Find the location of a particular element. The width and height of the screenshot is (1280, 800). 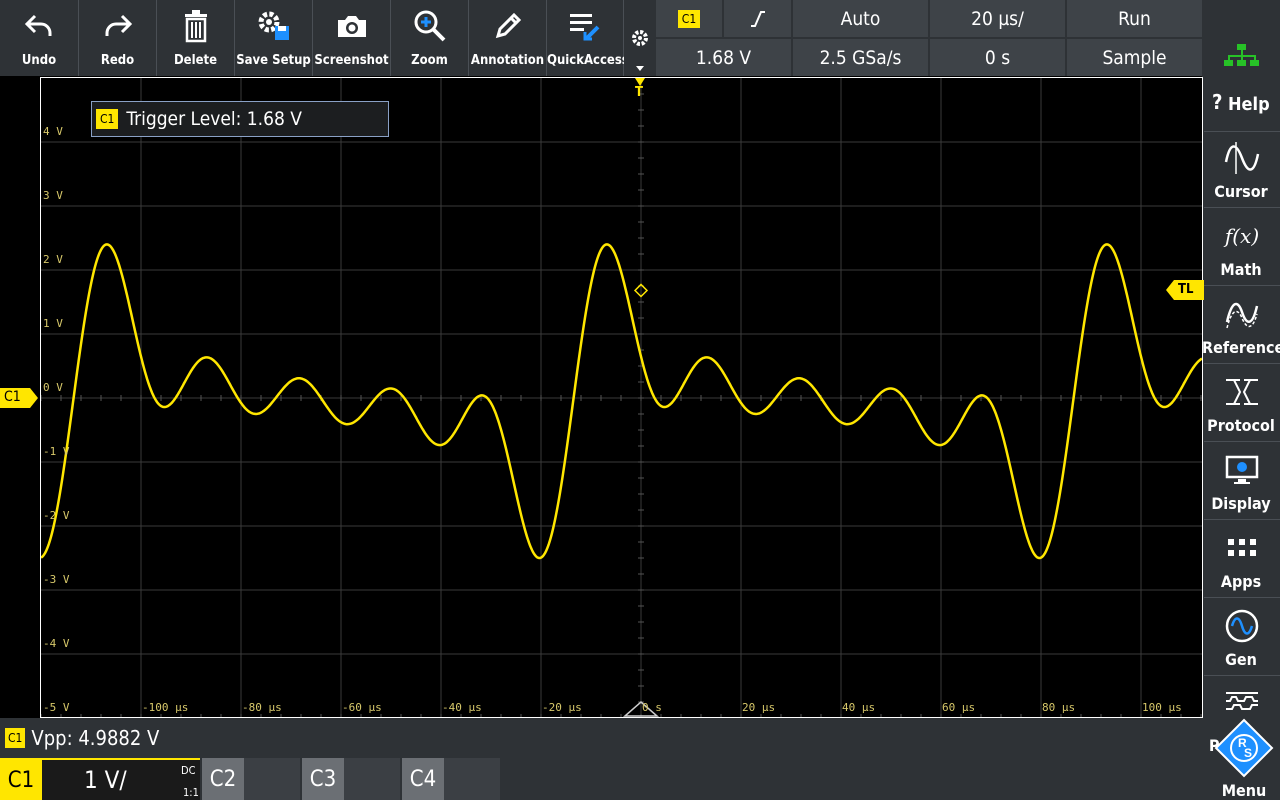

channel-c4-tab: C4 is located at coordinates (451, 779).